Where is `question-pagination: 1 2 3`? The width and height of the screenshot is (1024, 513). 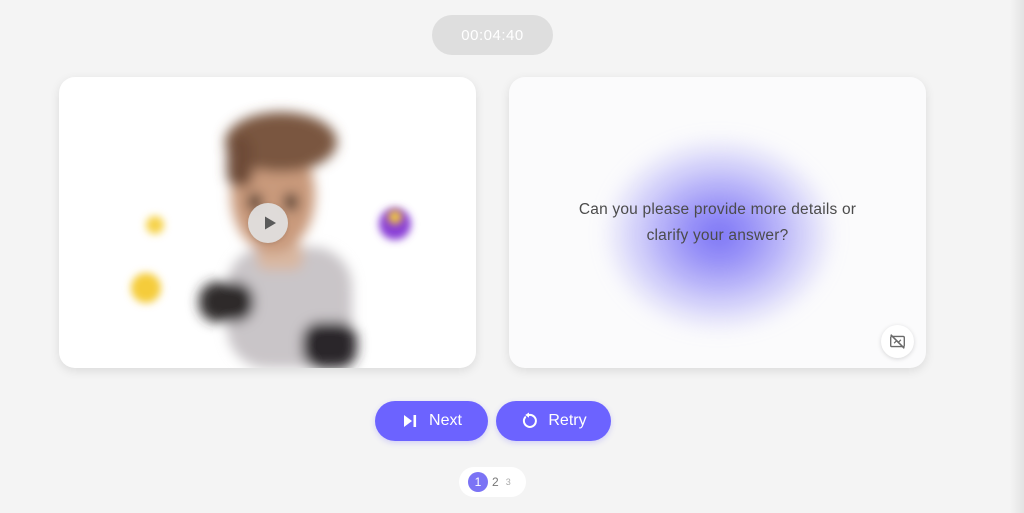 question-pagination: 1 2 3 is located at coordinates (492, 482).